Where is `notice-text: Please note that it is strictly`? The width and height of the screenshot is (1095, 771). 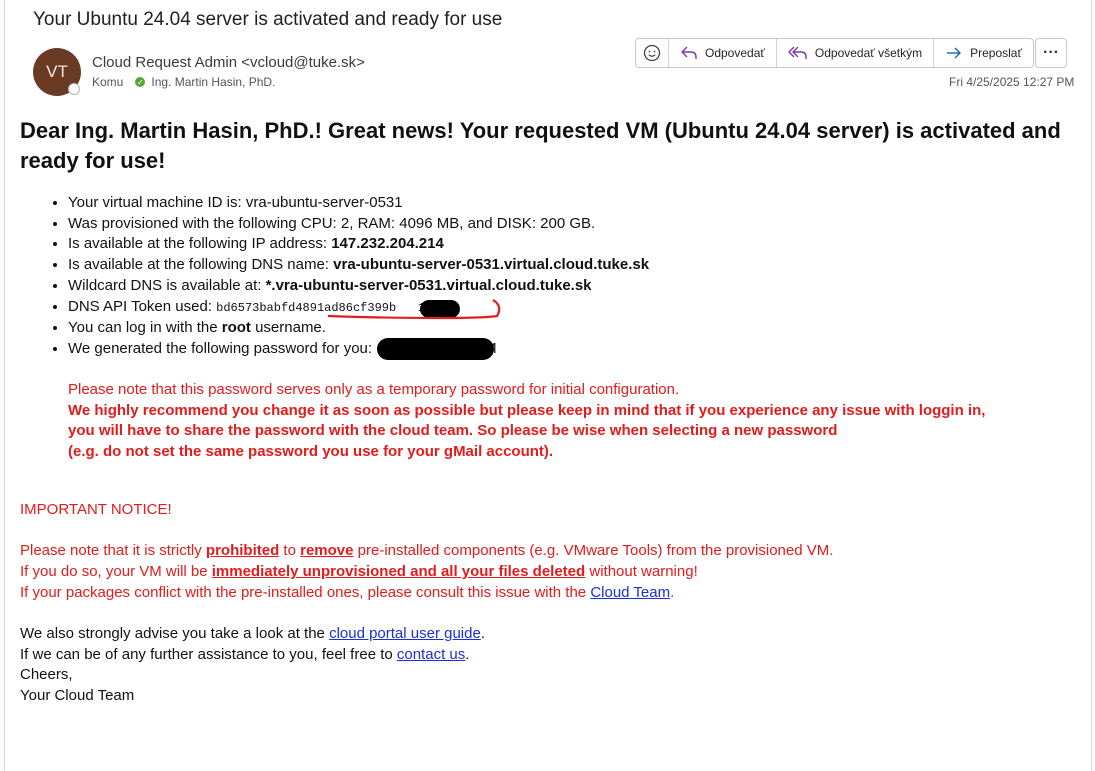
notice-text: Please note that it is strictly is located at coordinates (113, 551).